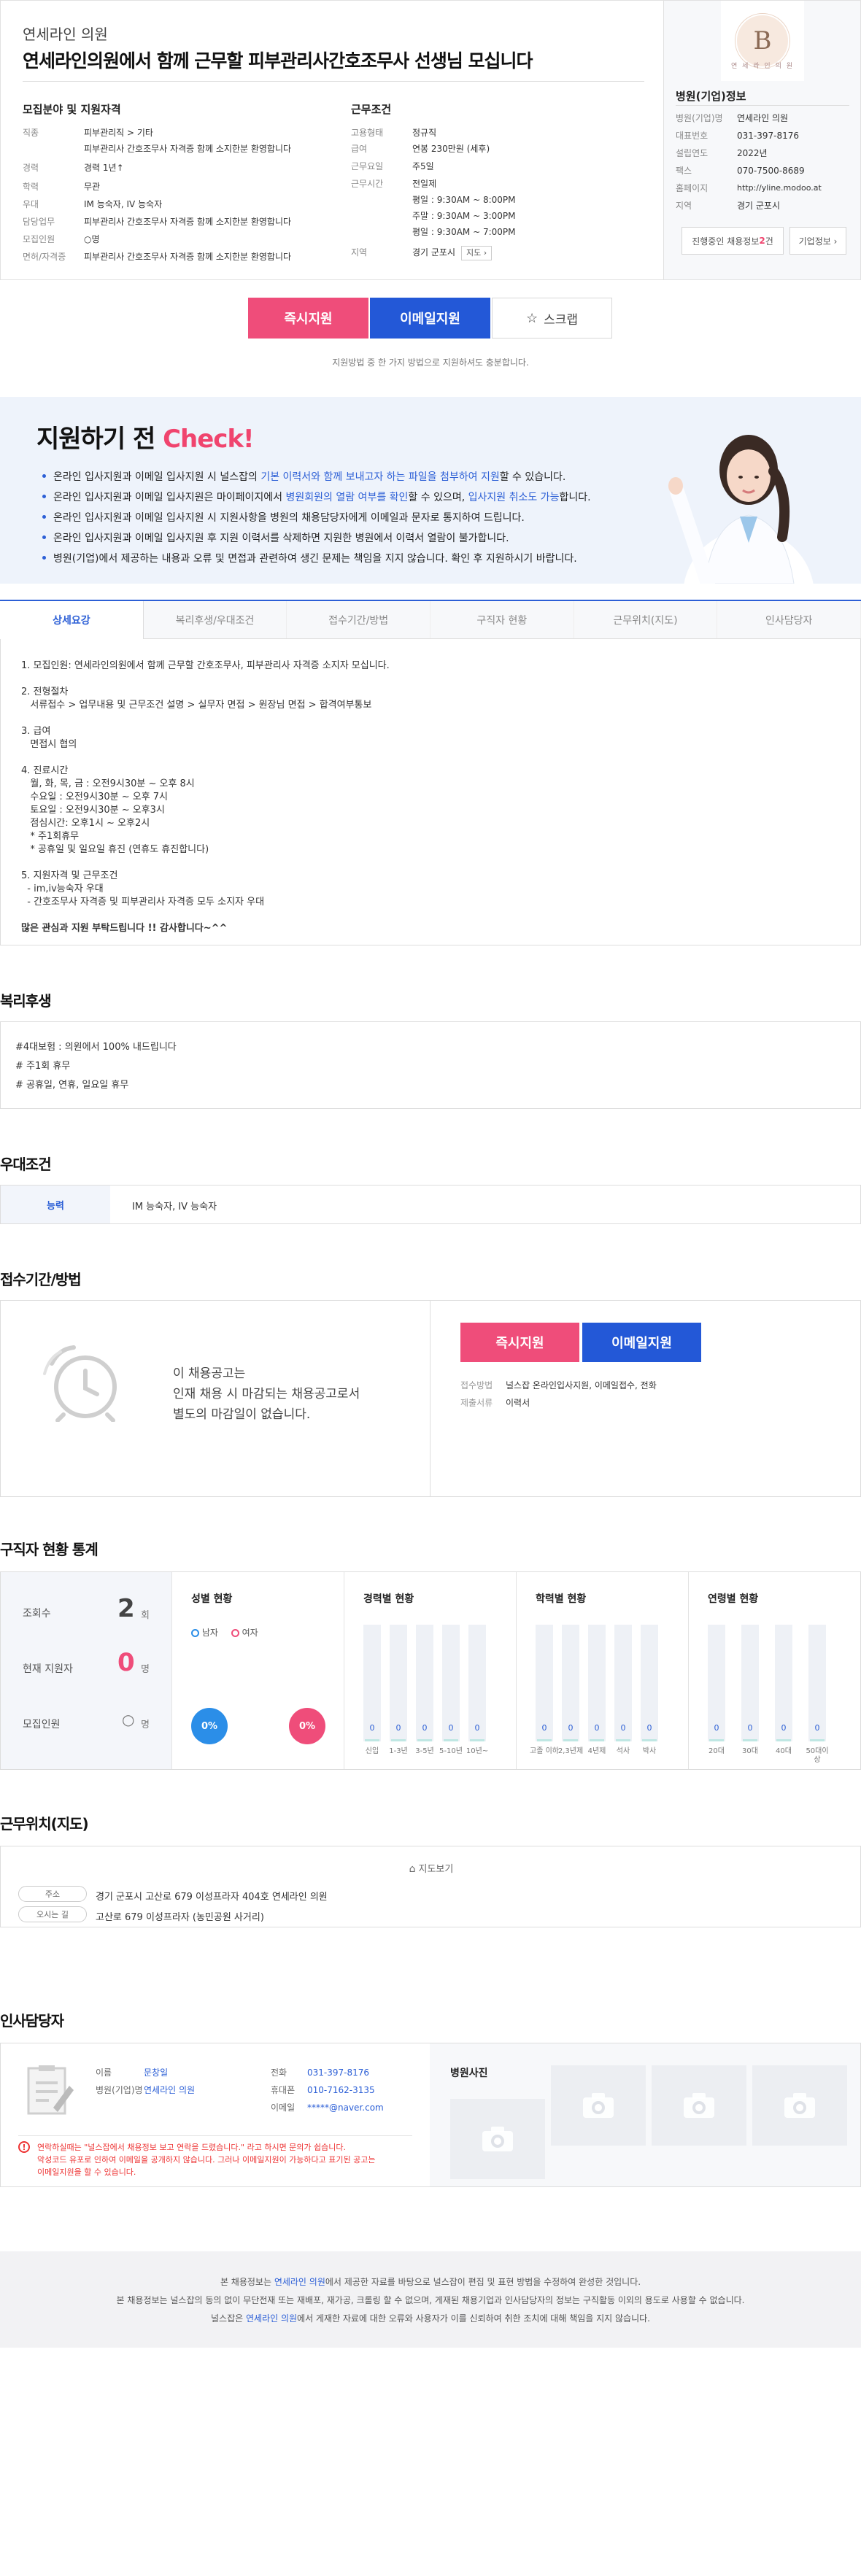  What do you see at coordinates (641, 1342) in the screenshot?
I see `period-email-apply-button: 이메일지원` at bounding box center [641, 1342].